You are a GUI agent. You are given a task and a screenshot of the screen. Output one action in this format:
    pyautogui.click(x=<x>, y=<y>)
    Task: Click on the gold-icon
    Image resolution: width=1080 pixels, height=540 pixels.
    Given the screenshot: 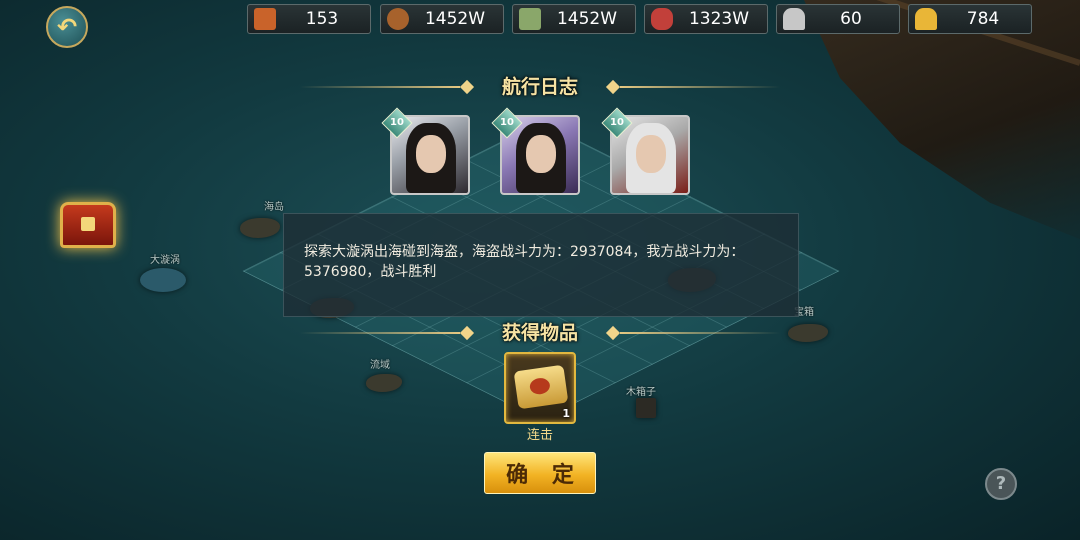 What is the action you would take?
    pyautogui.click(x=926, y=19)
    